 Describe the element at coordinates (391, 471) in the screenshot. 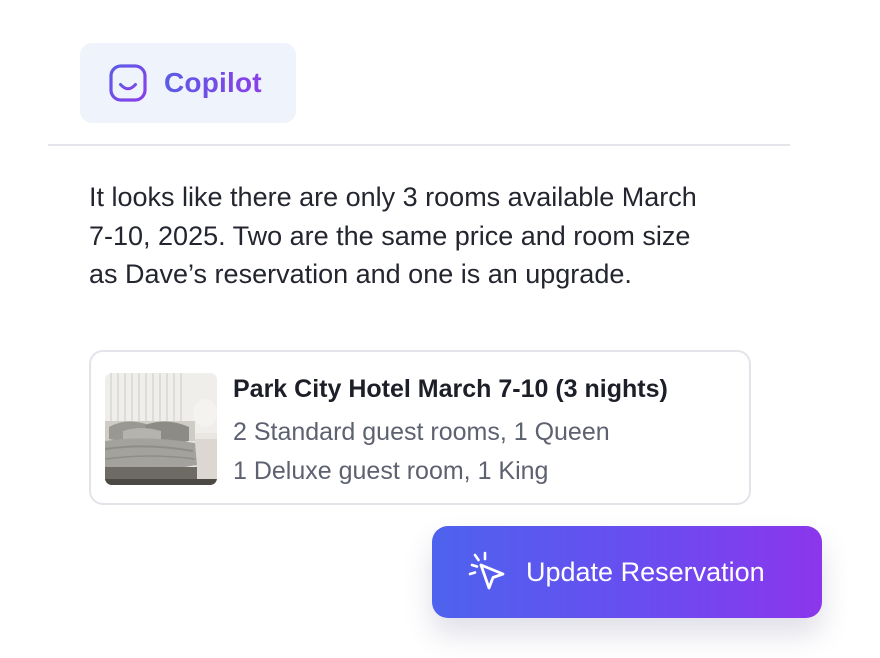

I see `room-option-line: 1 Deluxe guest room, 1 King` at that location.